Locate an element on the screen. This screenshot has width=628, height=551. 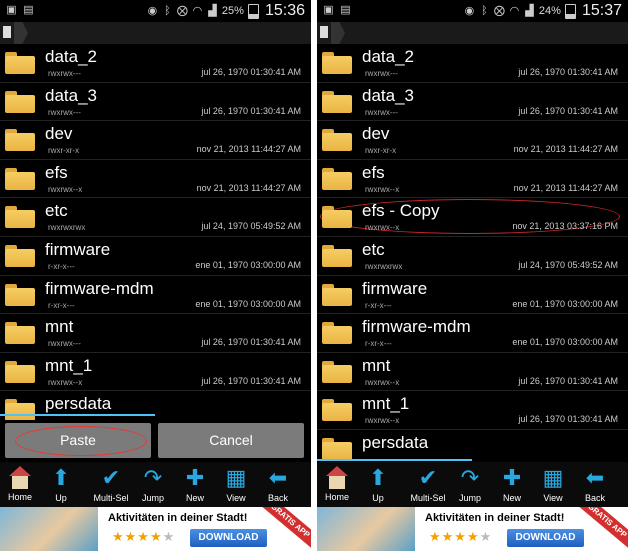
list-item: mnt rwxrwx--x jul 26, 1970 01:30:41 AM is located at coordinates (472, 372).